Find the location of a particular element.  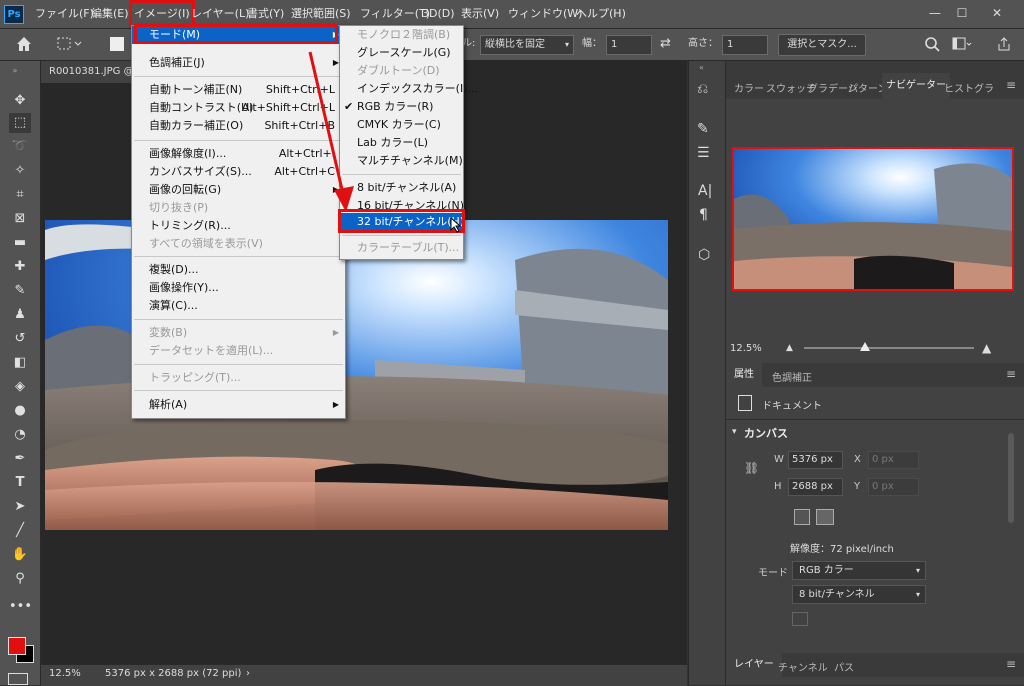

brush-settings-icon: ✎ is located at coordinates (703, 129).